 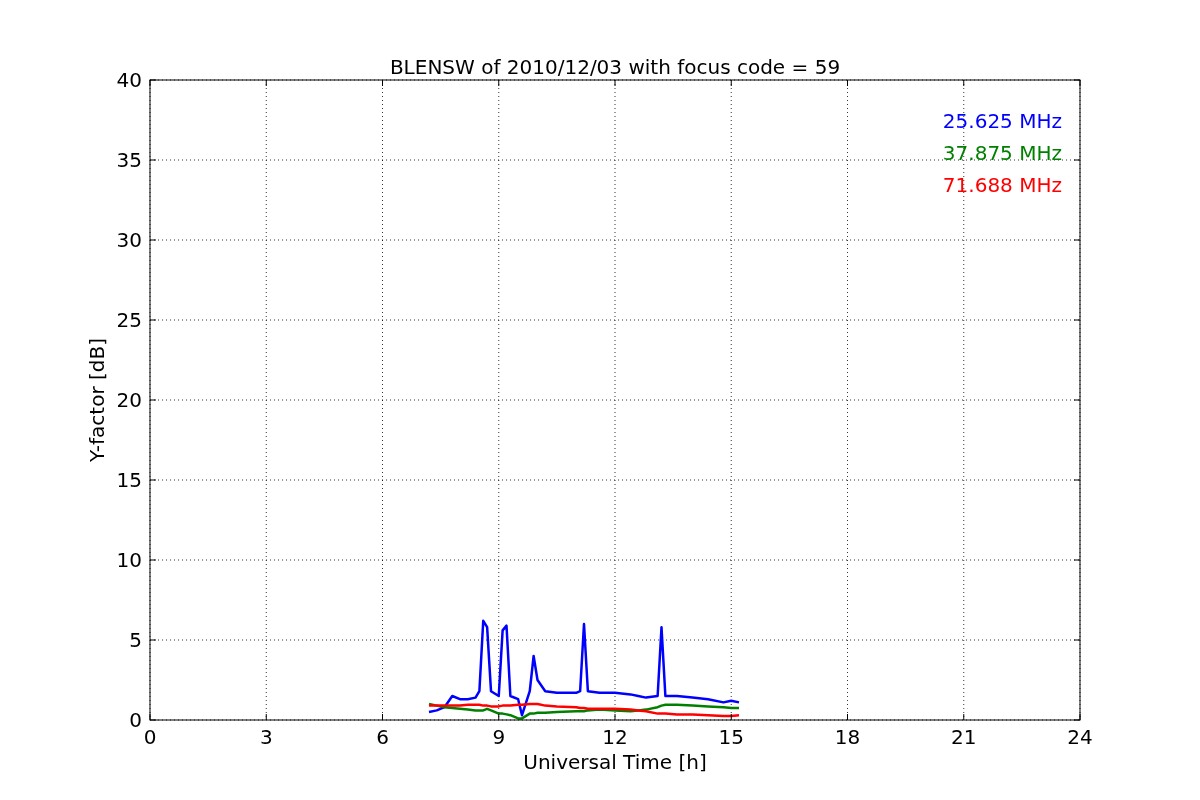 What do you see at coordinates (129, 400) in the screenshot?
I see `tick-label: 20` at bounding box center [129, 400].